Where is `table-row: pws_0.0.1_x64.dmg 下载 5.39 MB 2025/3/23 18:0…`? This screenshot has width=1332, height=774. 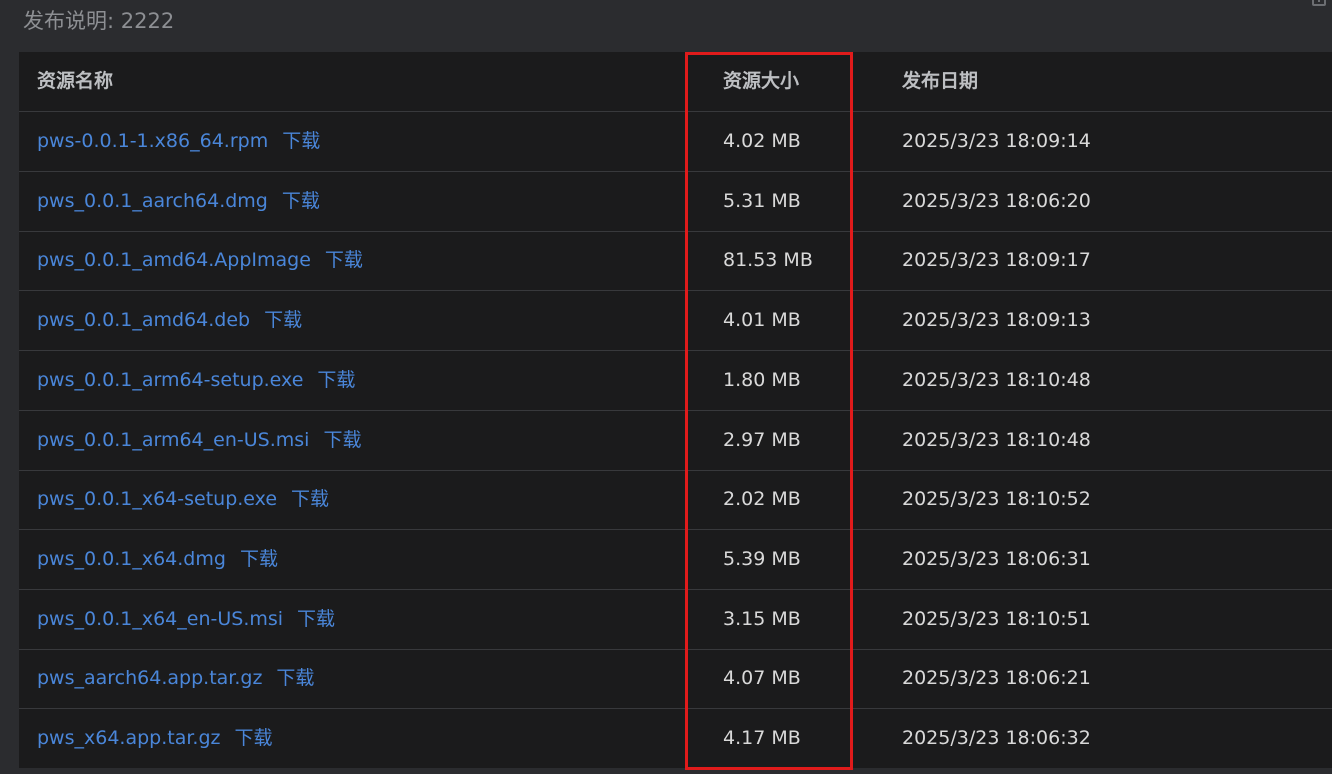 table-row: pws_0.0.1_x64.dmg 下载 5.39 MB 2025/3/23 18:0… is located at coordinates (675, 560).